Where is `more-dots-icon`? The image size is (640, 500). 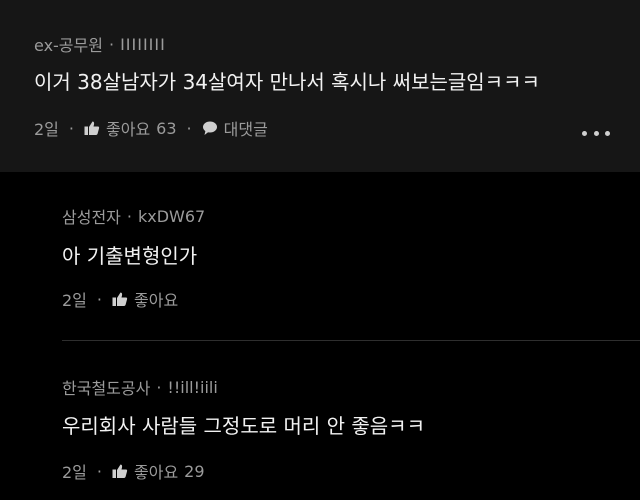 more-dots-icon is located at coordinates (596, 133).